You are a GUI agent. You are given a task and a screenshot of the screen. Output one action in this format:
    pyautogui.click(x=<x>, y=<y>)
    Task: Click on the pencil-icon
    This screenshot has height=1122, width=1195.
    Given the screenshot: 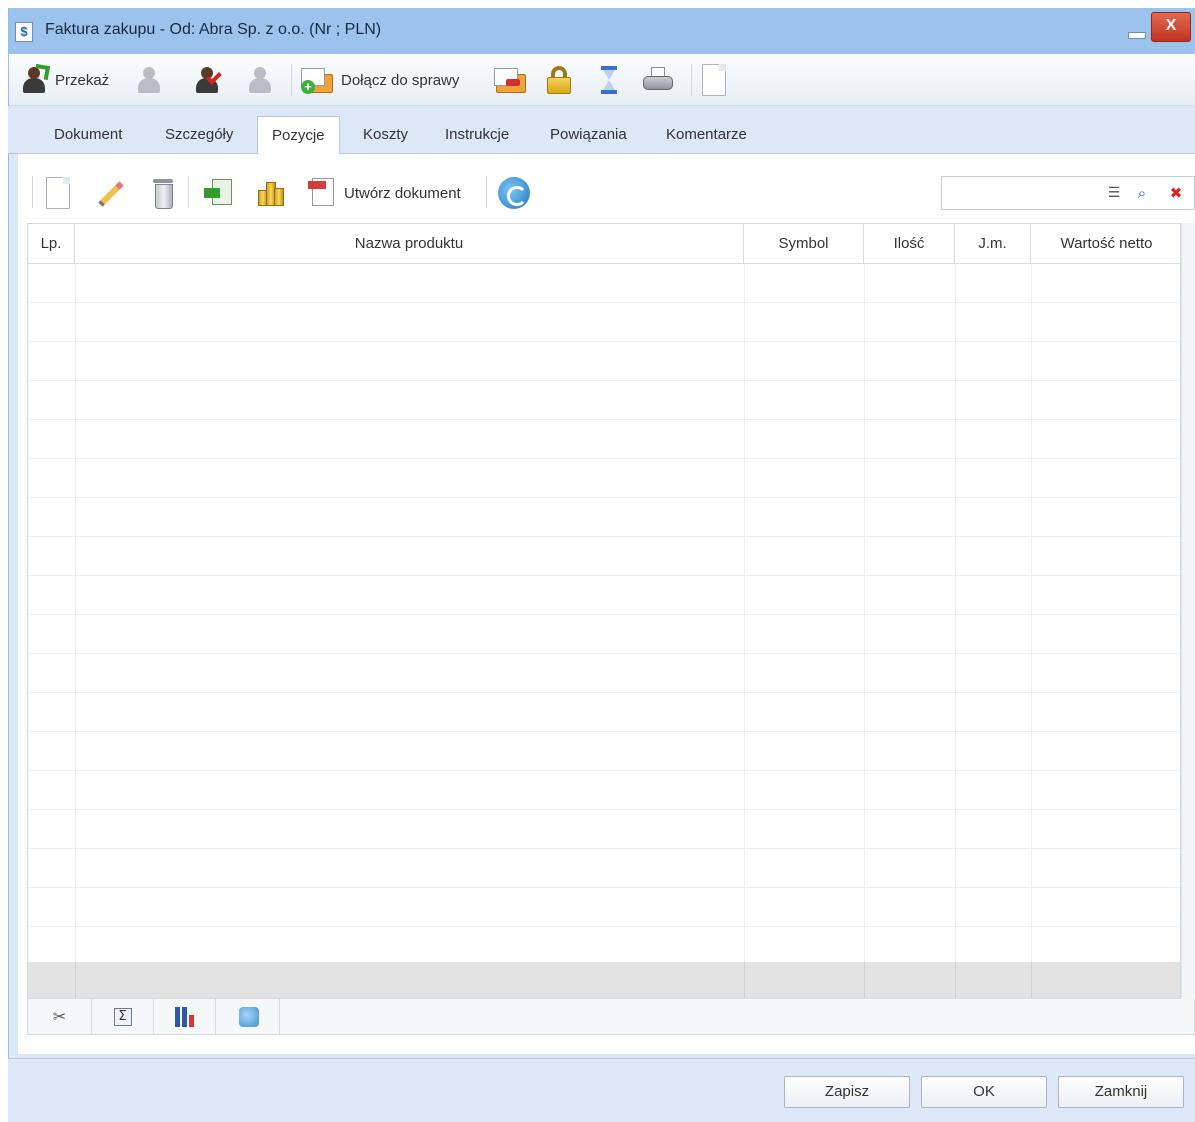 What is the action you would take?
    pyautogui.click(x=110, y=193)
    